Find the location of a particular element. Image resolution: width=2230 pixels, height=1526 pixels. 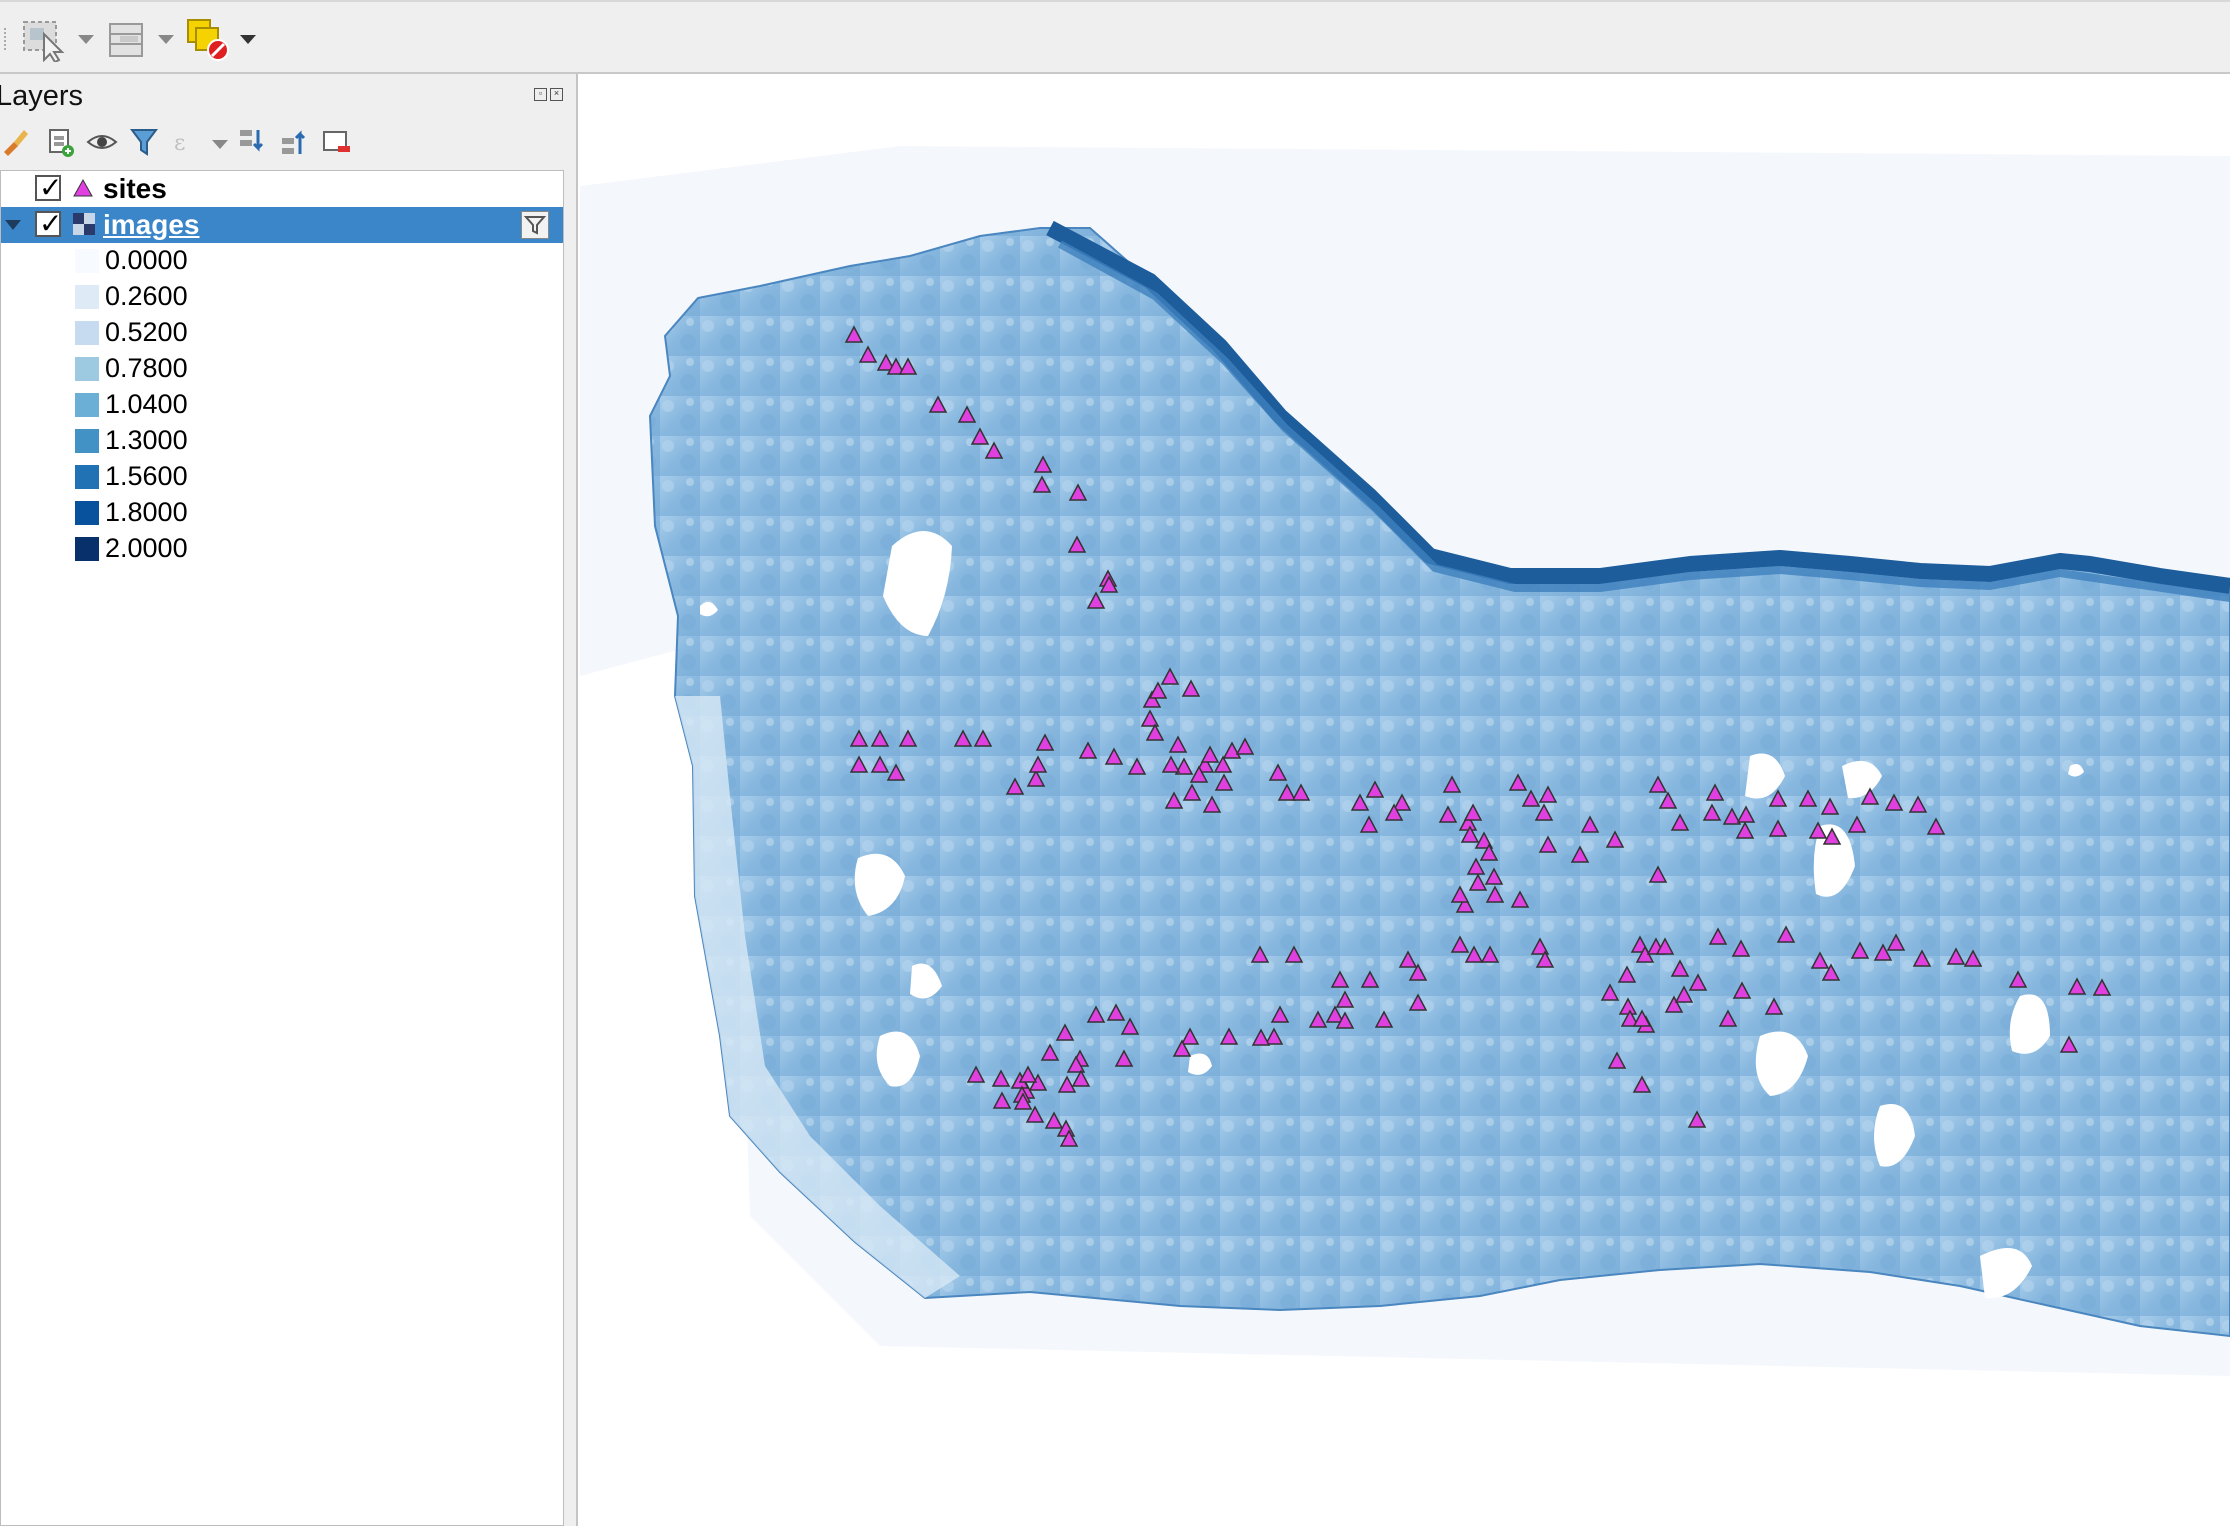

legend-entry: 0.2600 is located at coordinates (225, 296).